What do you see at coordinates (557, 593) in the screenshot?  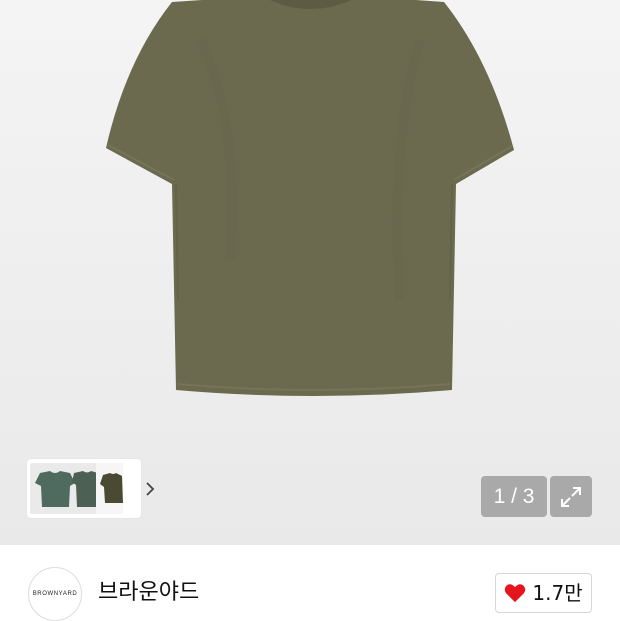 I see `like-count: 1.7만` at bounding box center [557, 593].